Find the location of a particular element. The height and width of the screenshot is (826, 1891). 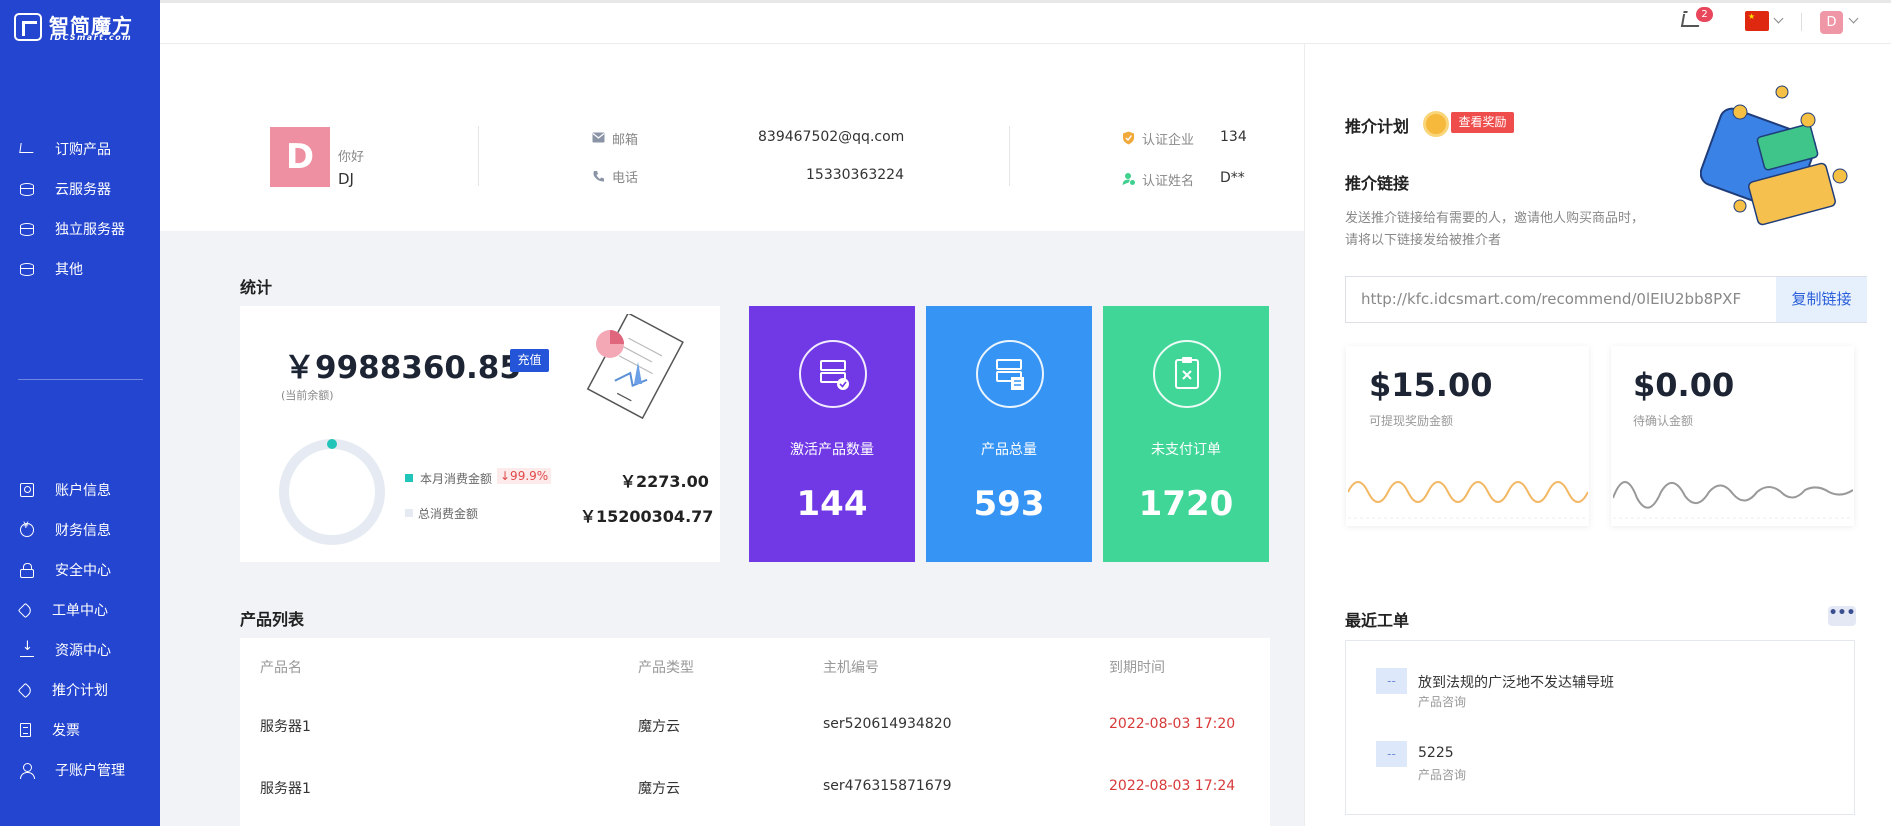

copy-link-button: 复制链接 is located at coordinates (1821, 299).